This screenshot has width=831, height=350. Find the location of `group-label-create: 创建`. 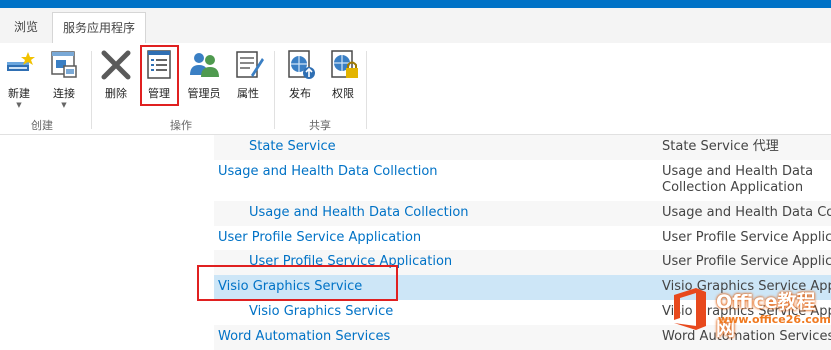

group-label-create: 创建 is located at coordinates (42, 125).